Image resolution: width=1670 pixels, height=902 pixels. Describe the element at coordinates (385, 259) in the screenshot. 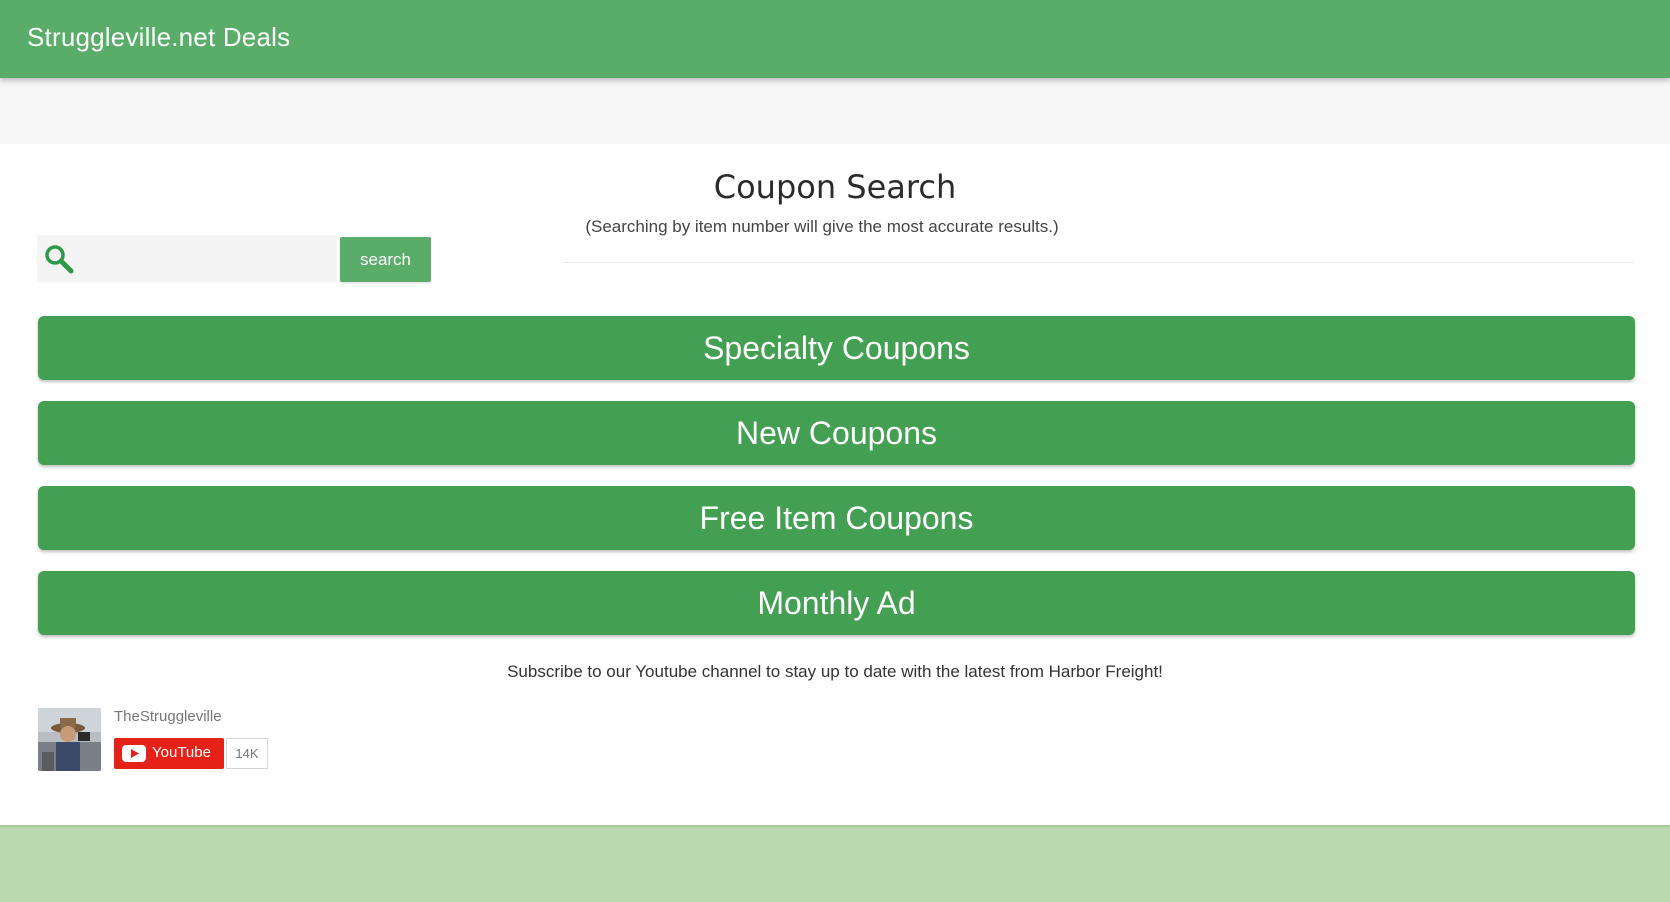

I see `search-button: search` at that location.